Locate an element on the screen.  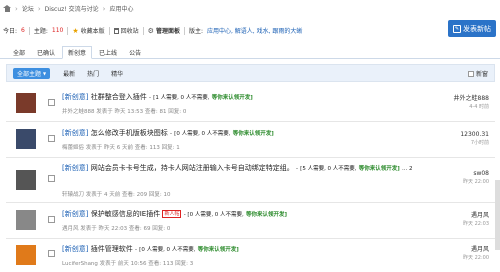
topics-count: 110 is located at coordinates (57, 30).